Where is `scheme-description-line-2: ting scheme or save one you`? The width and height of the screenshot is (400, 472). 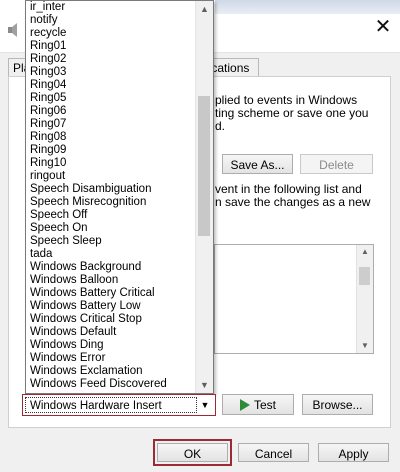 scheme-description-line-2: ting scheme or save one you is located at coordinates (292, 113).